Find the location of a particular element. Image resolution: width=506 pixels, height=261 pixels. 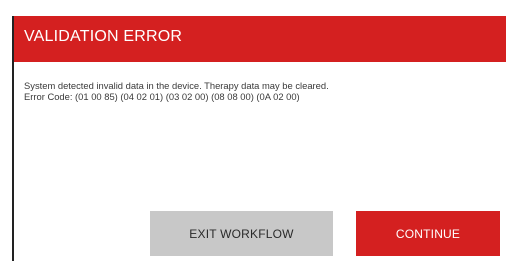

dialog-title: VALIDATION ERROR is located at coordinates (103, 36).